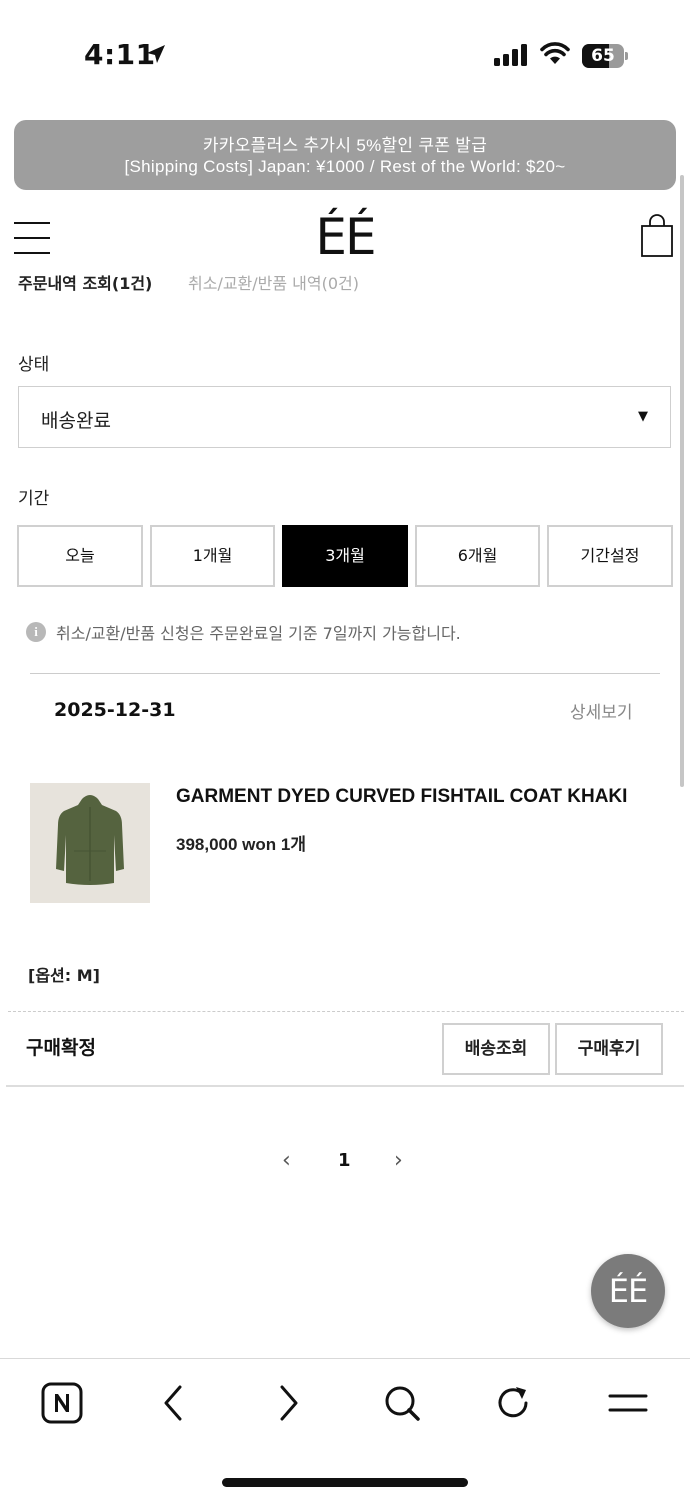 The width and height of the screenshot is (690, 1500). I want to click on forward-arrow-icon, so click(288, 1403).